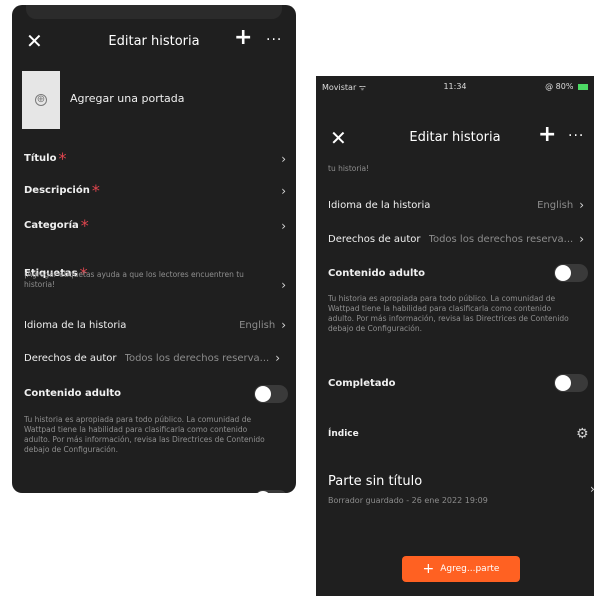 The image size is (594, 596). I want to click on completado-toggle, so click(571, 383).